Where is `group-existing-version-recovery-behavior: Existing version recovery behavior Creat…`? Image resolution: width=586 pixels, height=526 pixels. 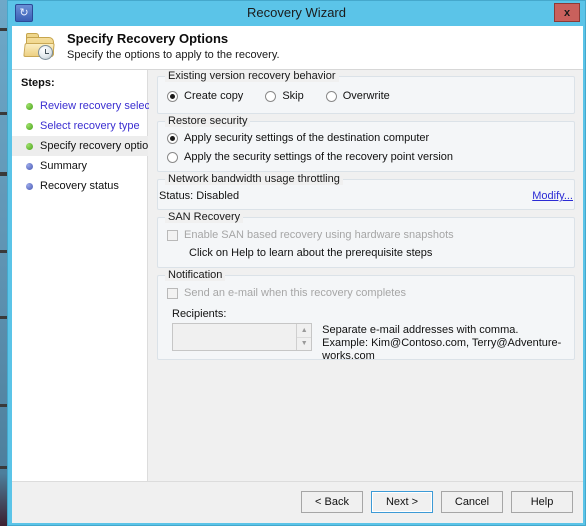
group-existing-version-recovery-behavior: Existing version recovery behavior Creat… is located at coordinates (366, 92).